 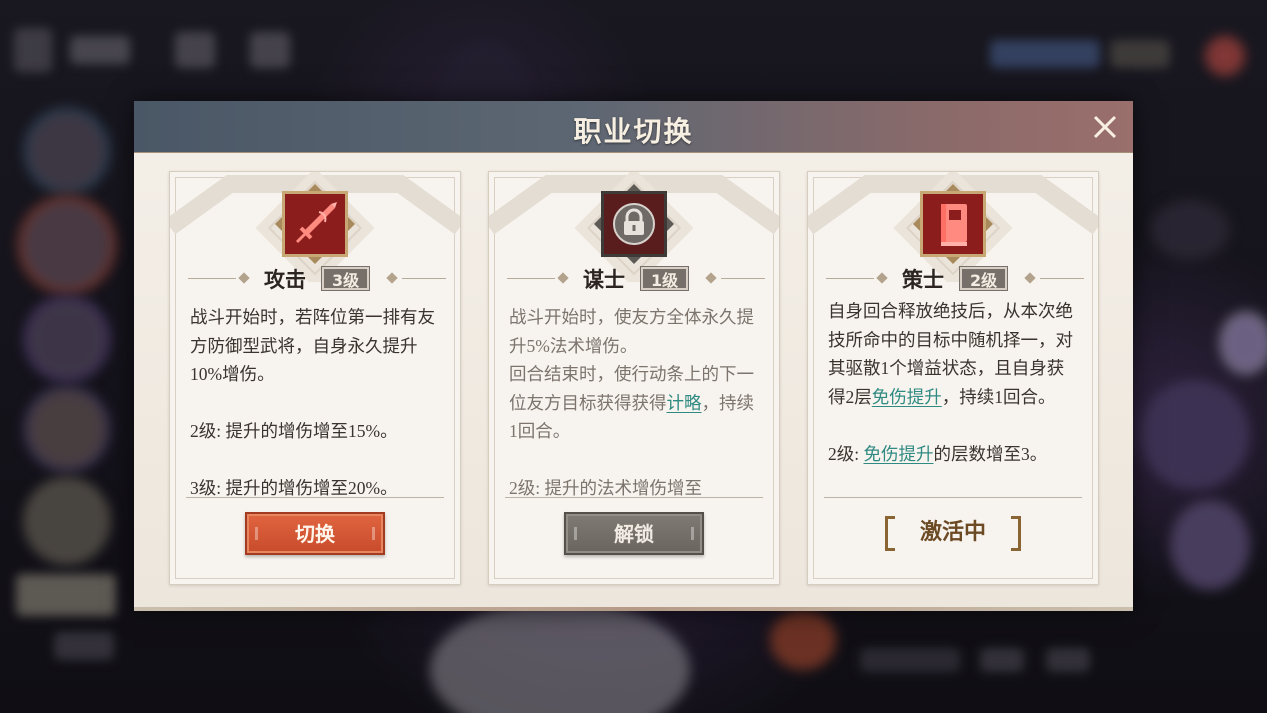 I want to click on dialog-bottom-border, so click(x=633, y=609).